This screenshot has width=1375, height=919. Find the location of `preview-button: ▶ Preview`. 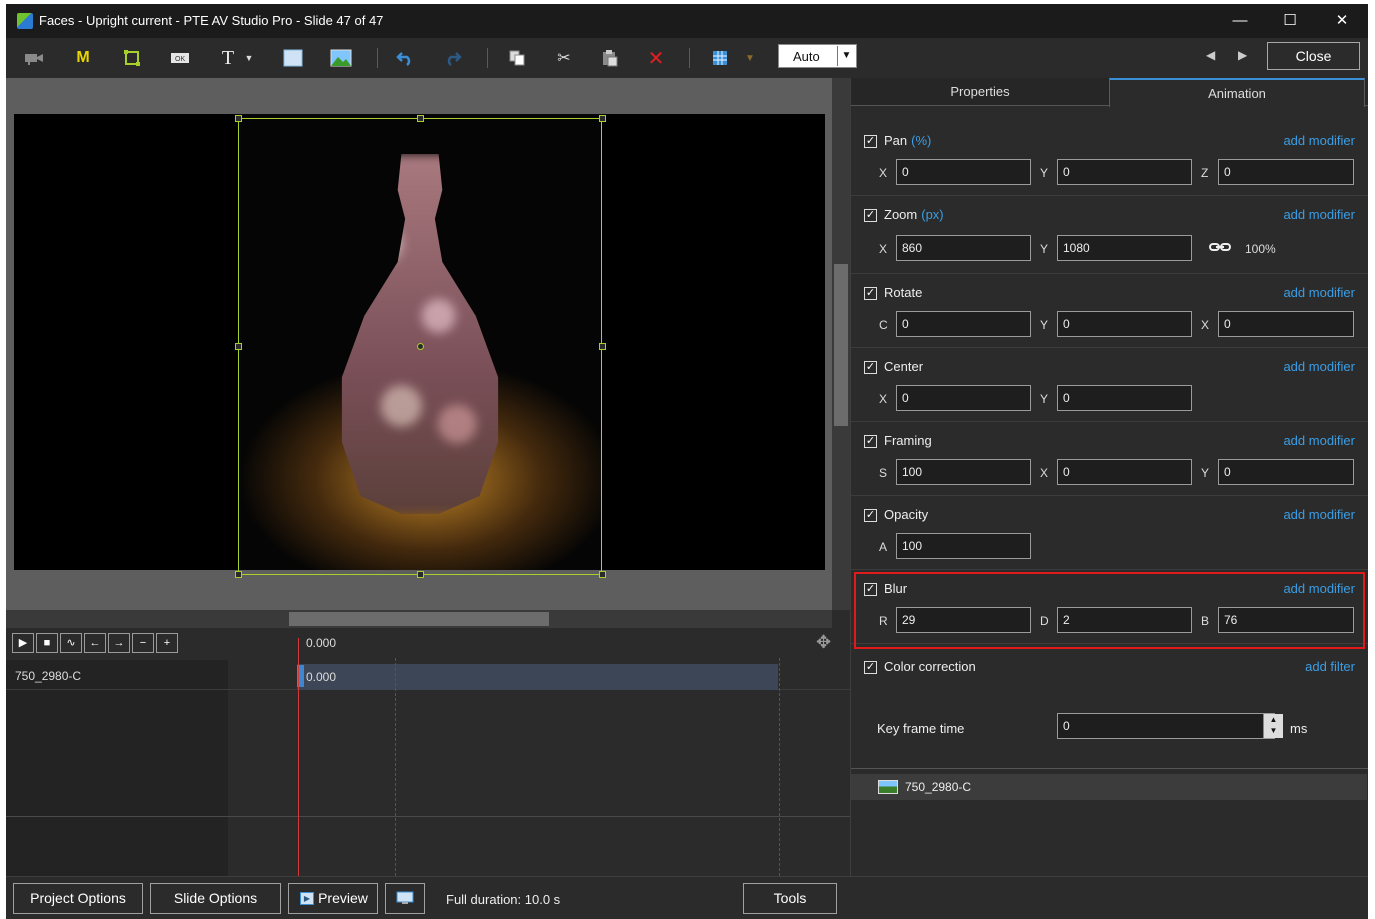

preview-button: ▶ Preview is located at coordinates (333, 898).